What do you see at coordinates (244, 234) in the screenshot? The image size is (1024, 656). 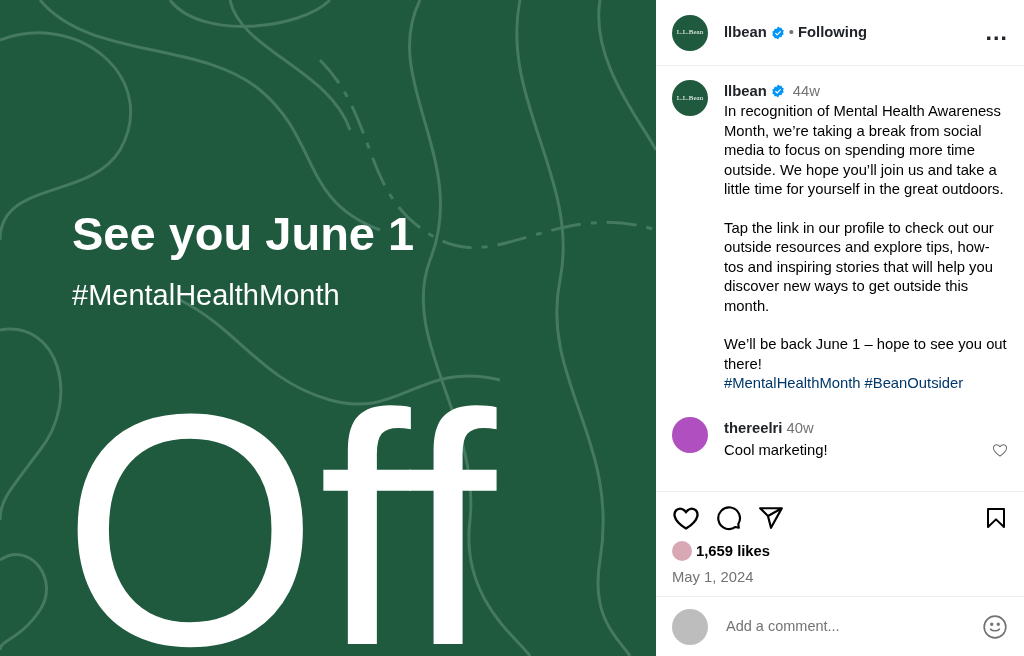 I see `post-headline: See you June 1` at bounding box center [244, 234].